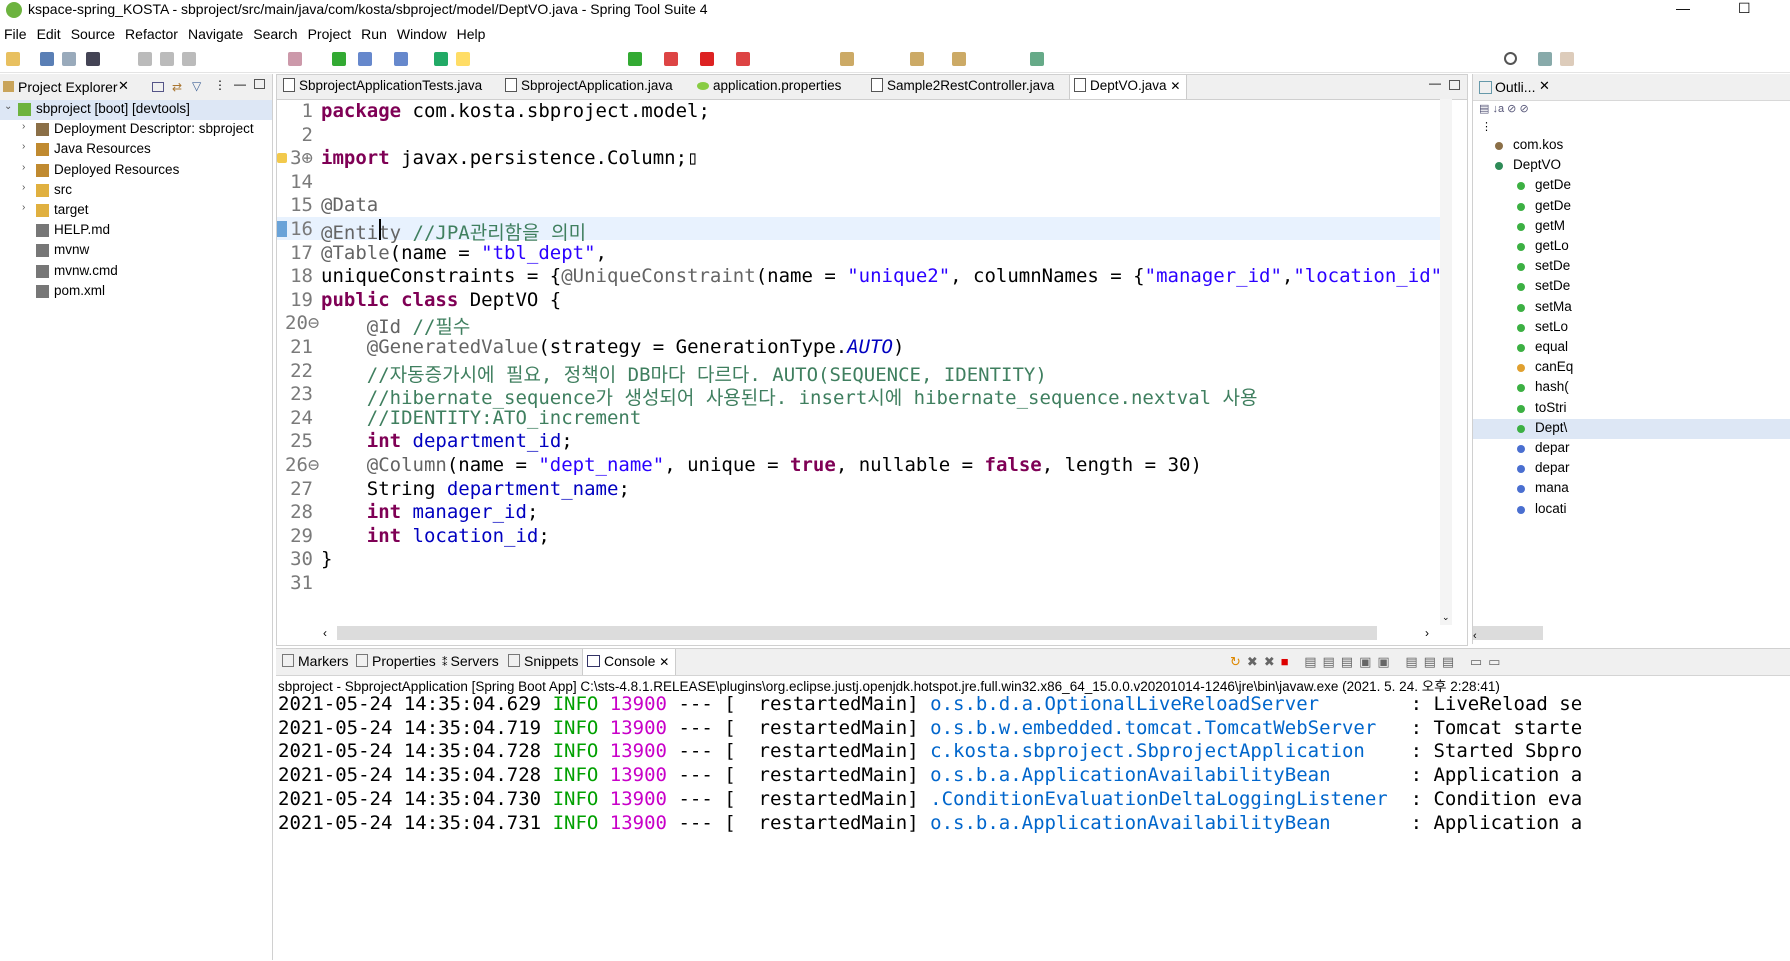 This screenshot has height=961, width=1790. What do you see at coordinates (295, 59) in the screenshot?
I see `skip-breakpoints-icon` at bounding box center [295, 59].